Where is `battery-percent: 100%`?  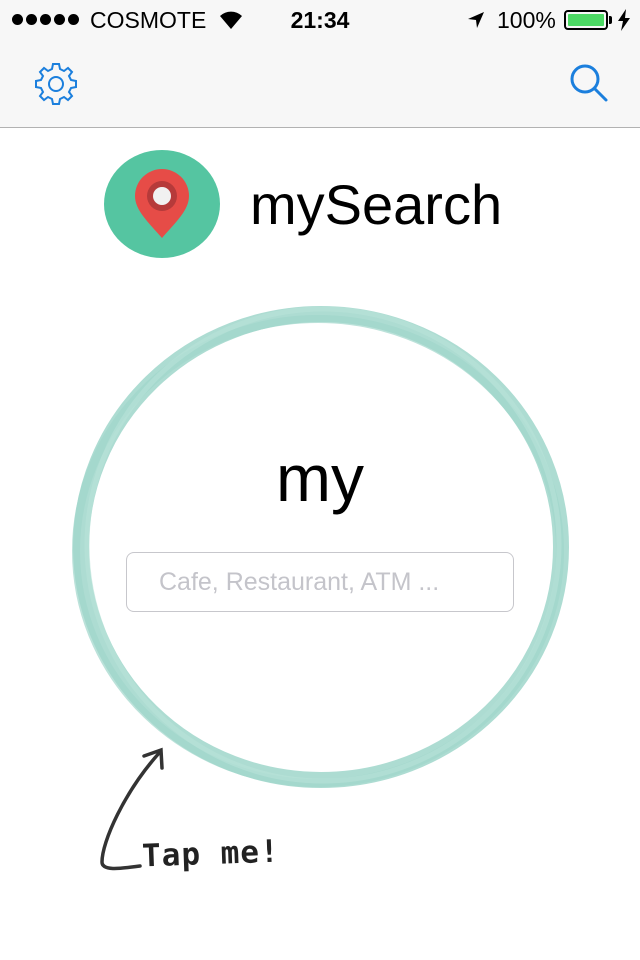
battery-percent: 100% is located at coordinates (526, 20).